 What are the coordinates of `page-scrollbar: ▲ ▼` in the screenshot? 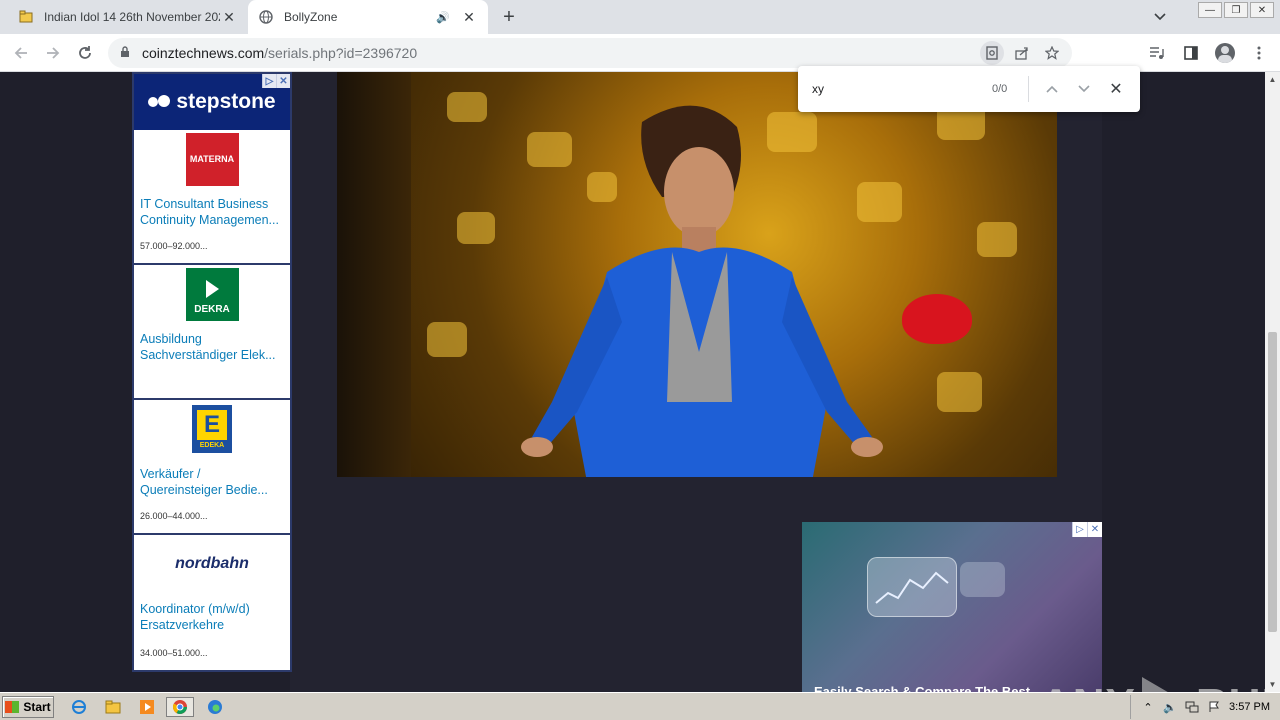 It's located at (1272, 382).